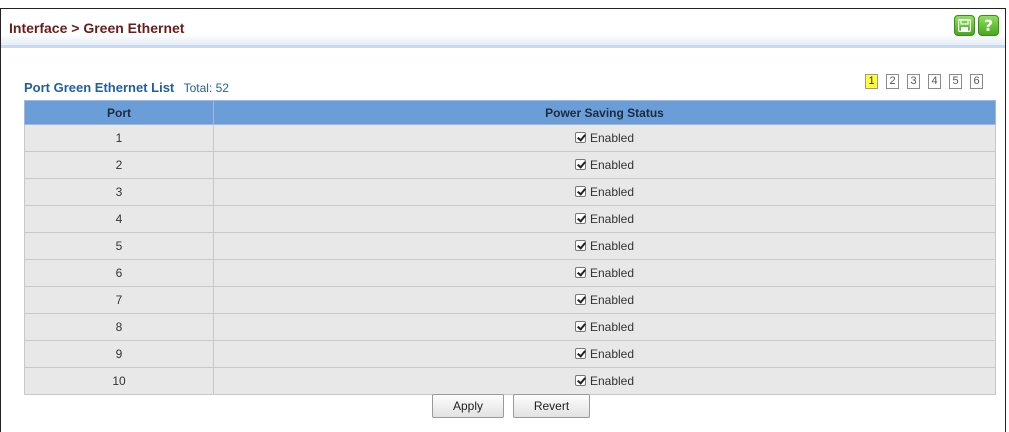 The image size is (1009, 432). What do you see at coordinates (119, 273) in the screenshot?
I see `port-cell: 6` at bounding box center [119, 273].